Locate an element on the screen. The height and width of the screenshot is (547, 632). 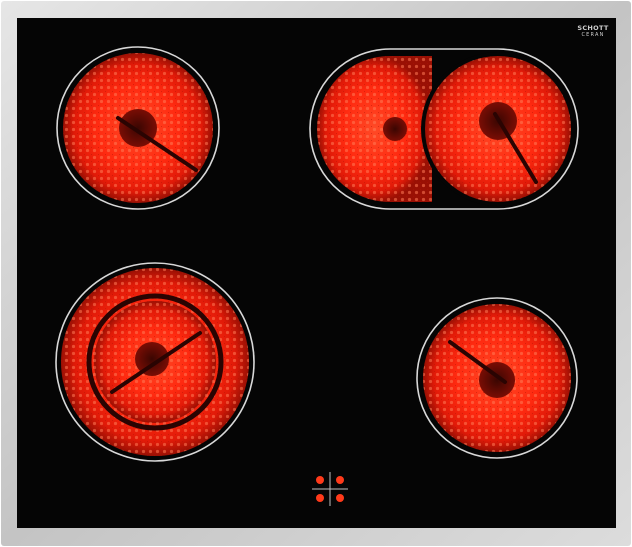
control-dot-top-left is located at coordinates (320, 480).